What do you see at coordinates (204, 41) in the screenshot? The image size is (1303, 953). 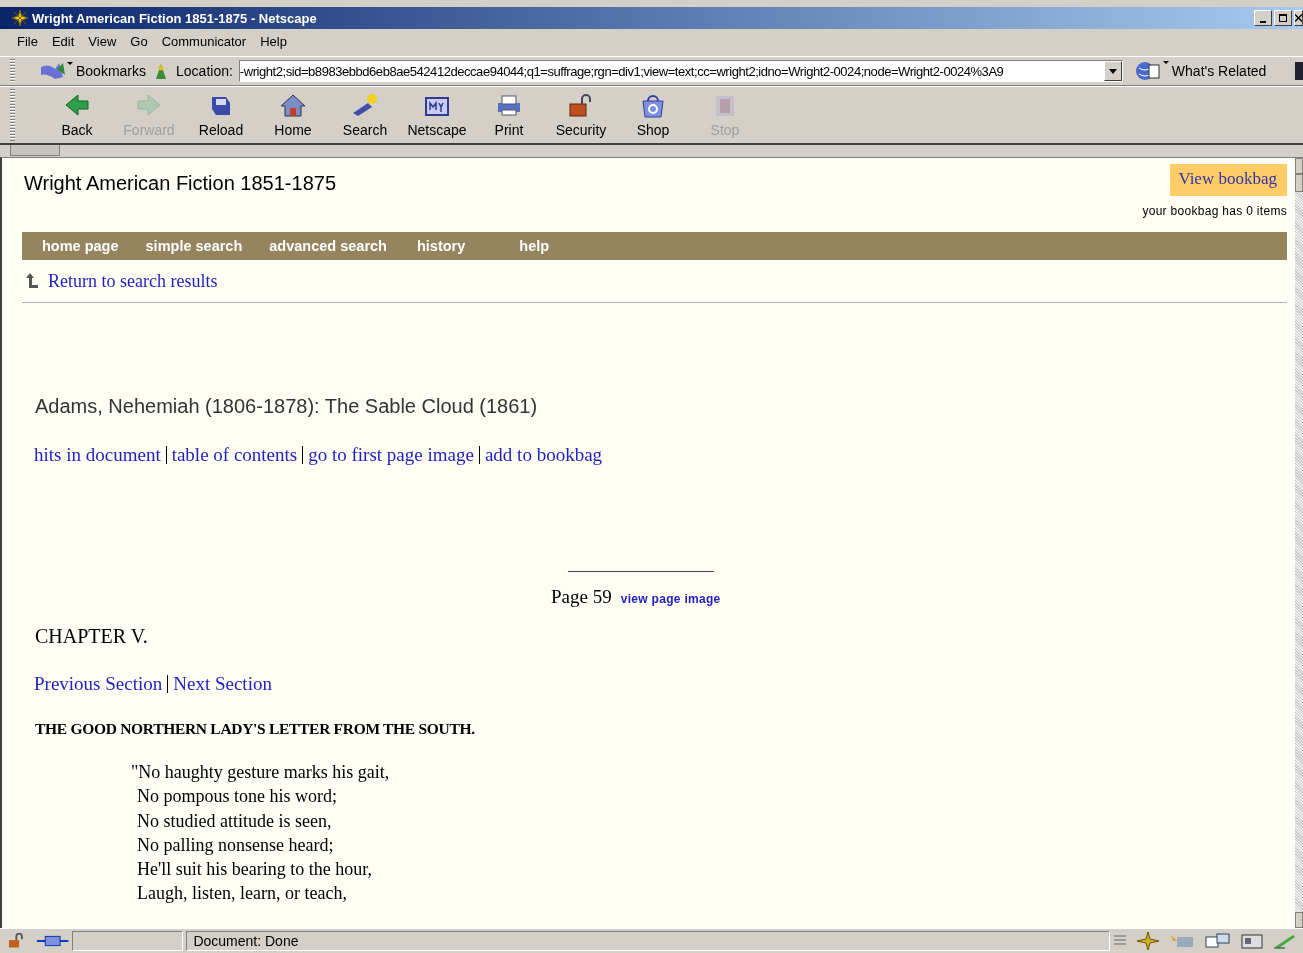 I see `menu-item: Communicator` at bounding box center [204, 41].